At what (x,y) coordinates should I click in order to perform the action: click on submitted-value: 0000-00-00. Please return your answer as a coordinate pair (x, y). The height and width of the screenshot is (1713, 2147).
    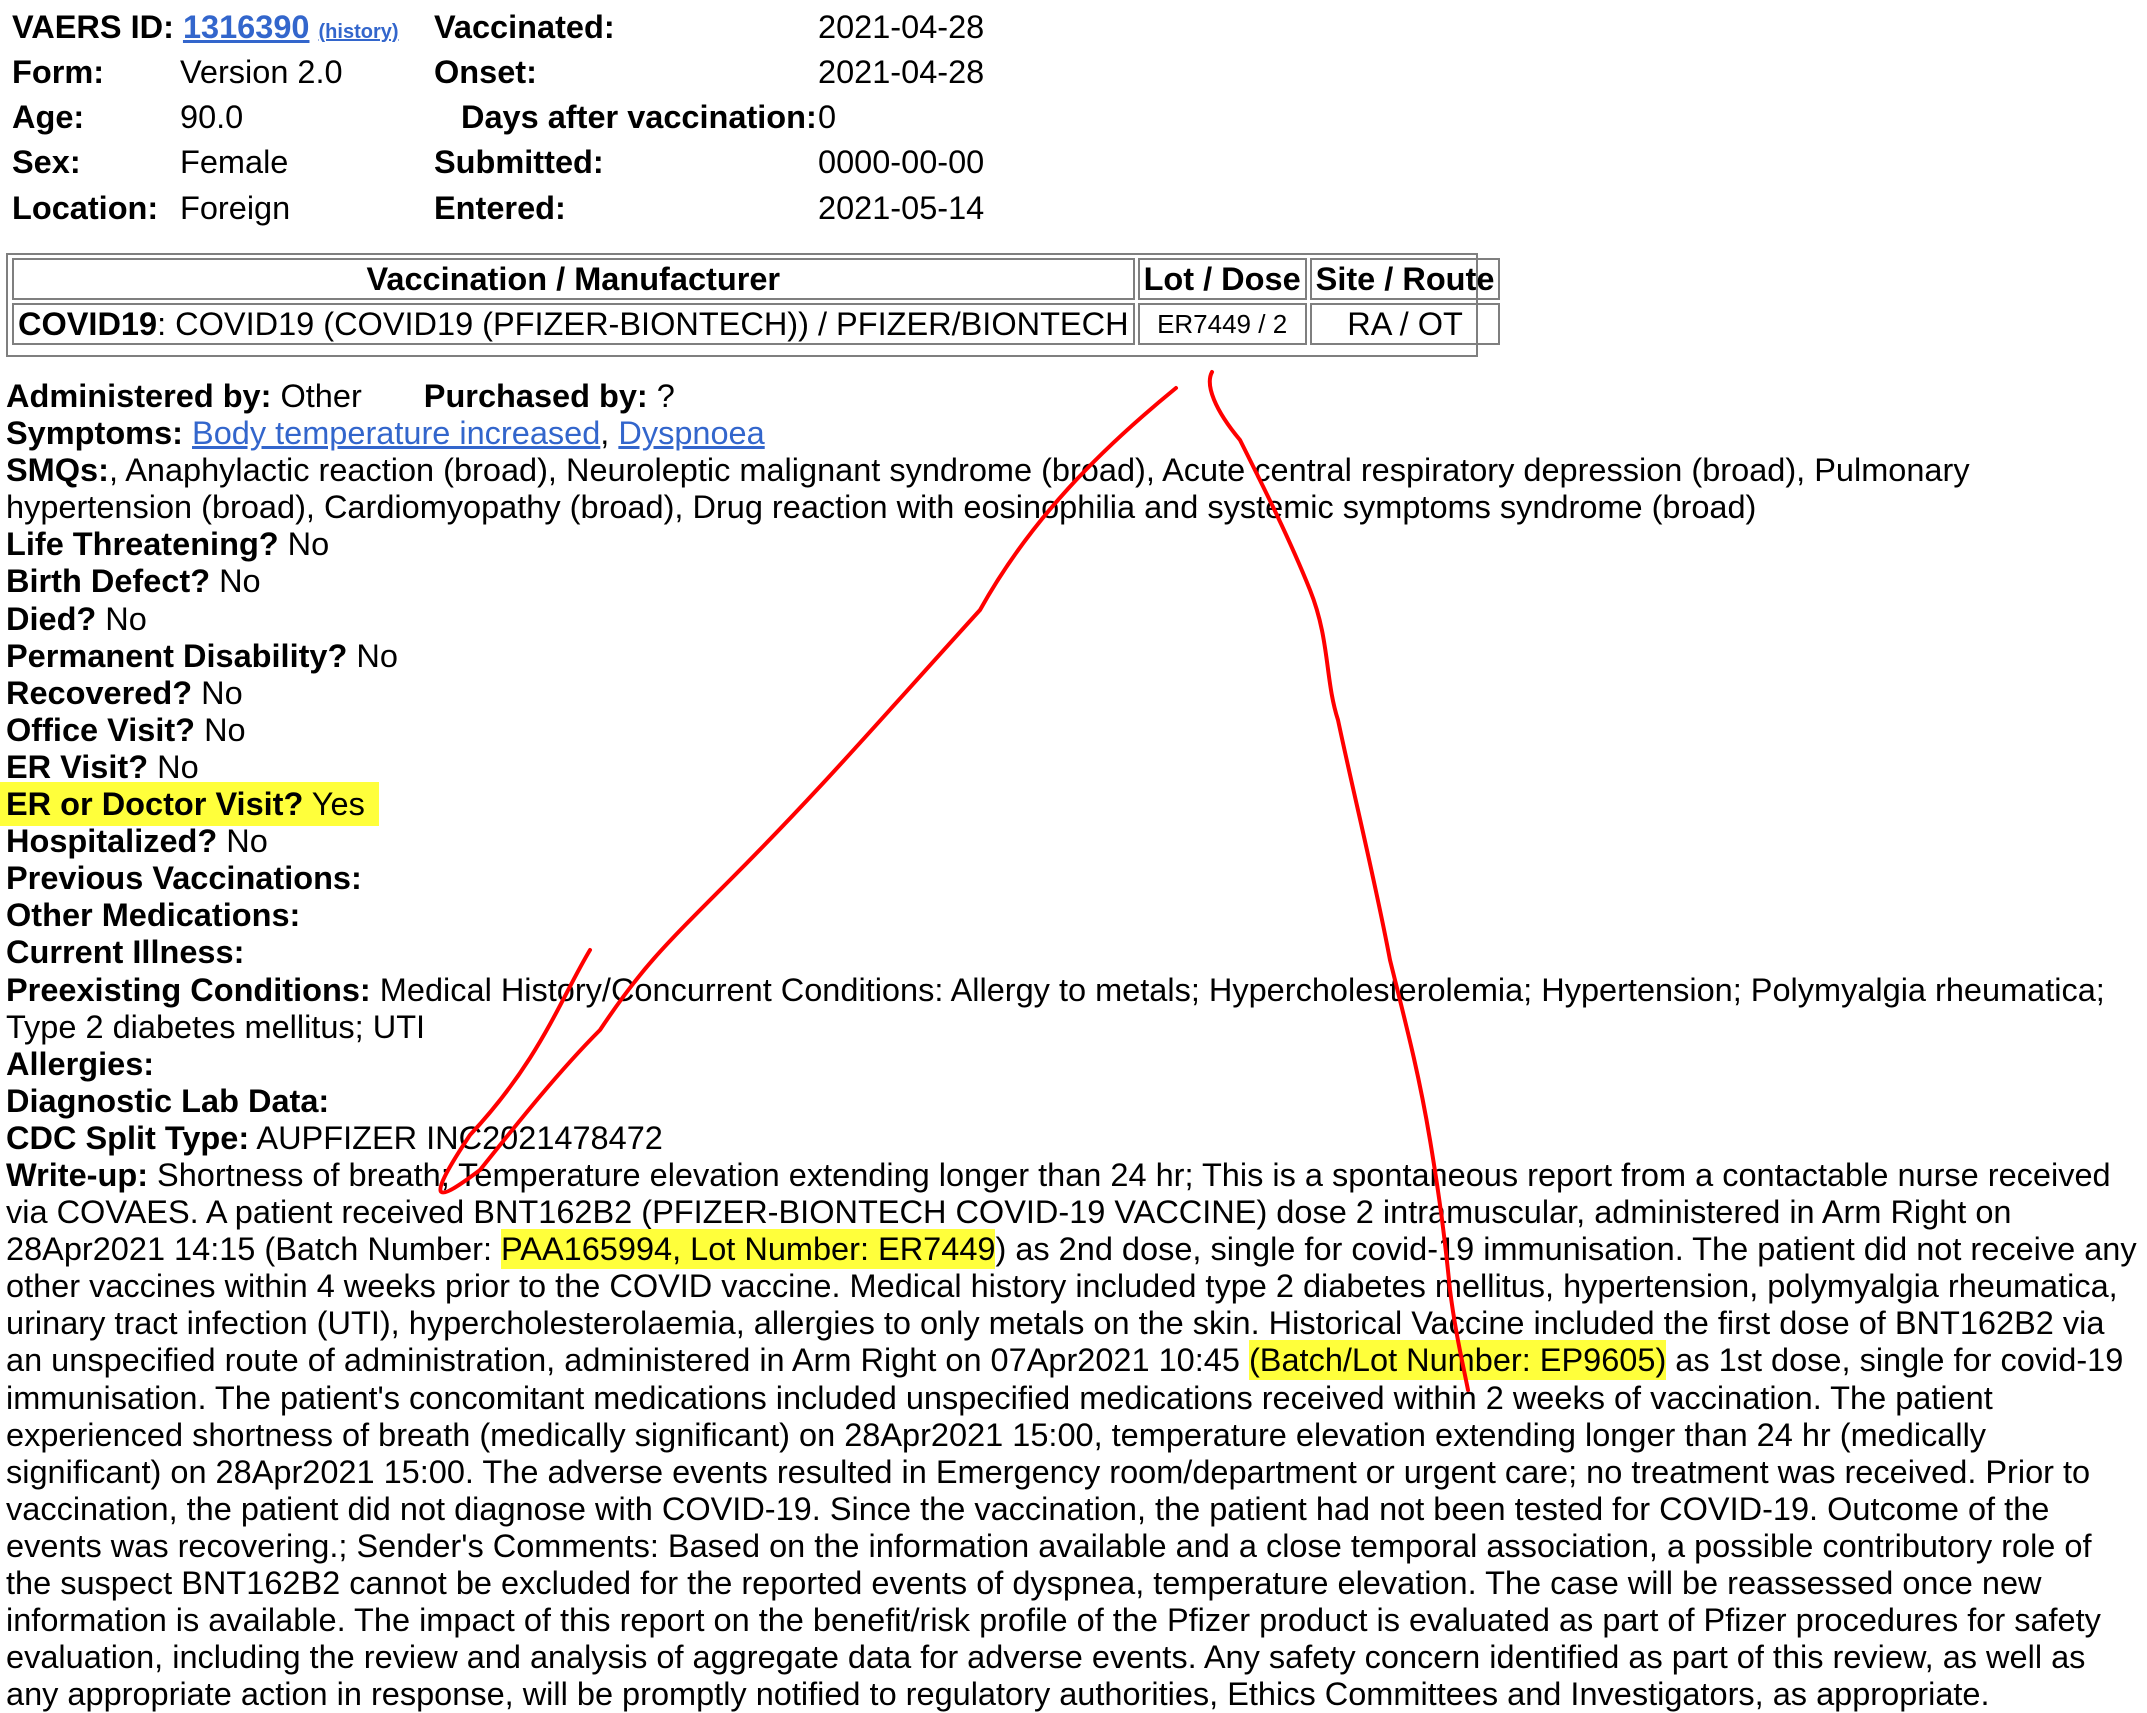
    Looking at the image, I should click on (901, 162).